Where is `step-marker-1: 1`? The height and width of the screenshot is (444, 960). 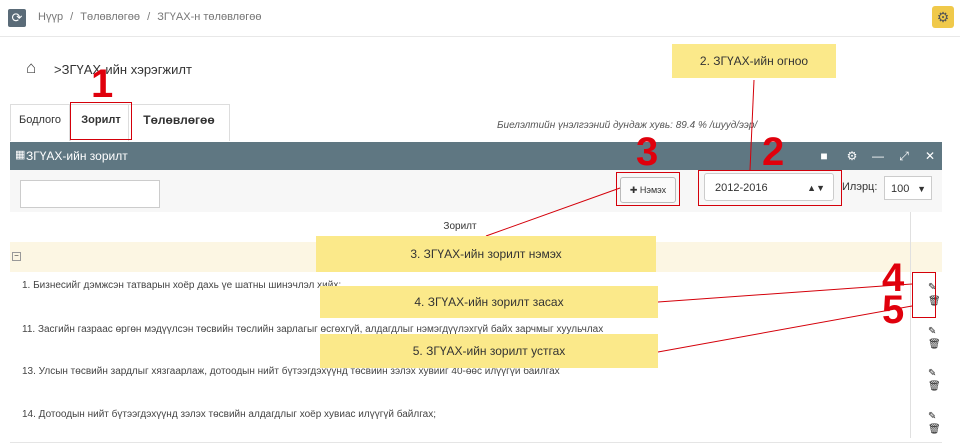
step-marker-1: 1 is located at coordinates (102, 84).